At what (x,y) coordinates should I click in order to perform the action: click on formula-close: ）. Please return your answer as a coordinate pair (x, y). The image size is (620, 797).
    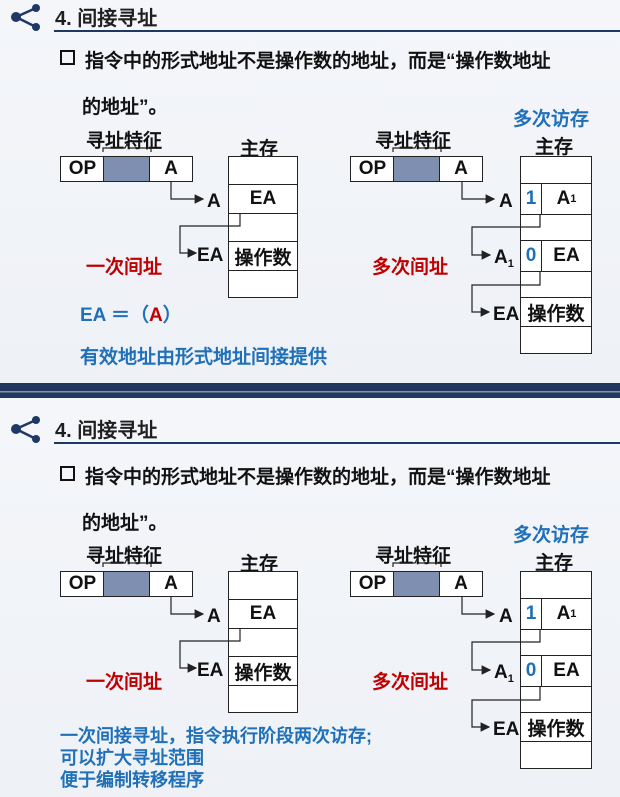
    Looking at the image, I should click on (172, 315).